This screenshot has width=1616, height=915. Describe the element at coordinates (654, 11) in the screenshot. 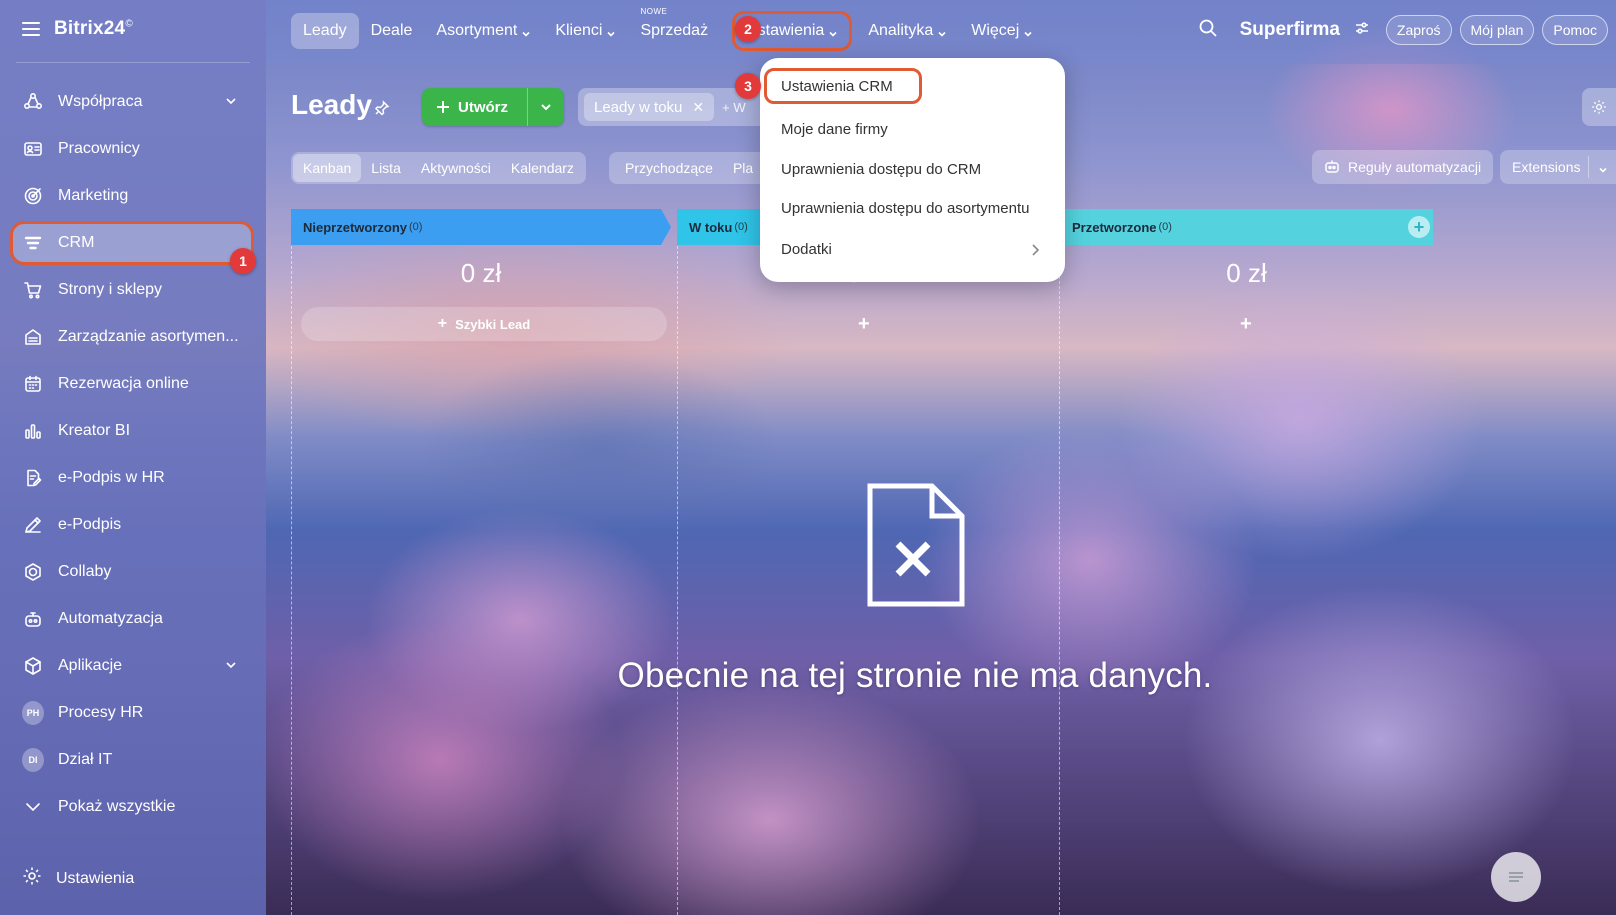

I see `new-tag: NOWE` at that location.